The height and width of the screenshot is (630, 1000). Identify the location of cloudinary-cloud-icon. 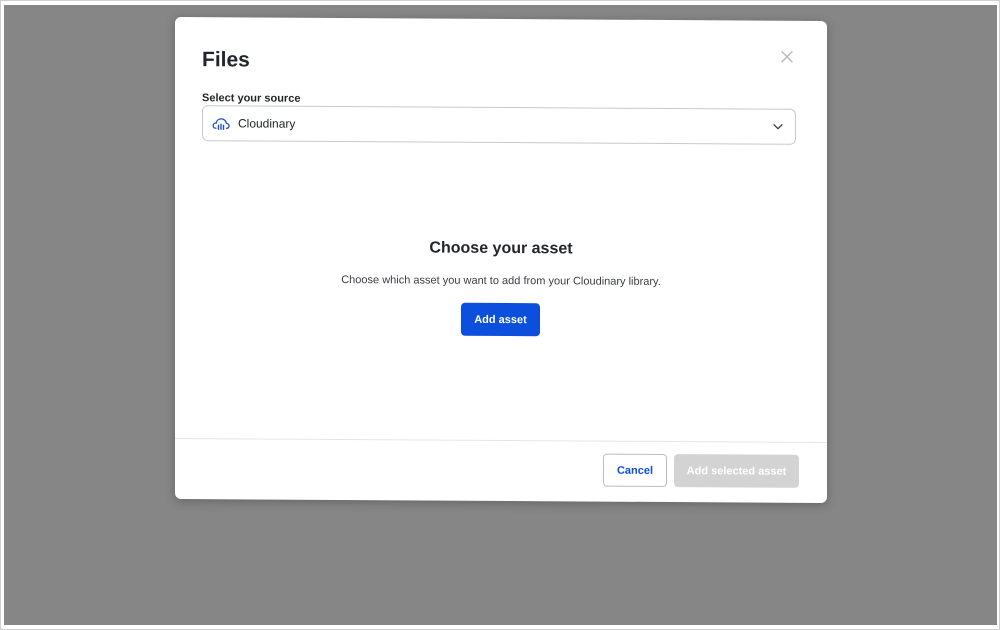
(221, 123).